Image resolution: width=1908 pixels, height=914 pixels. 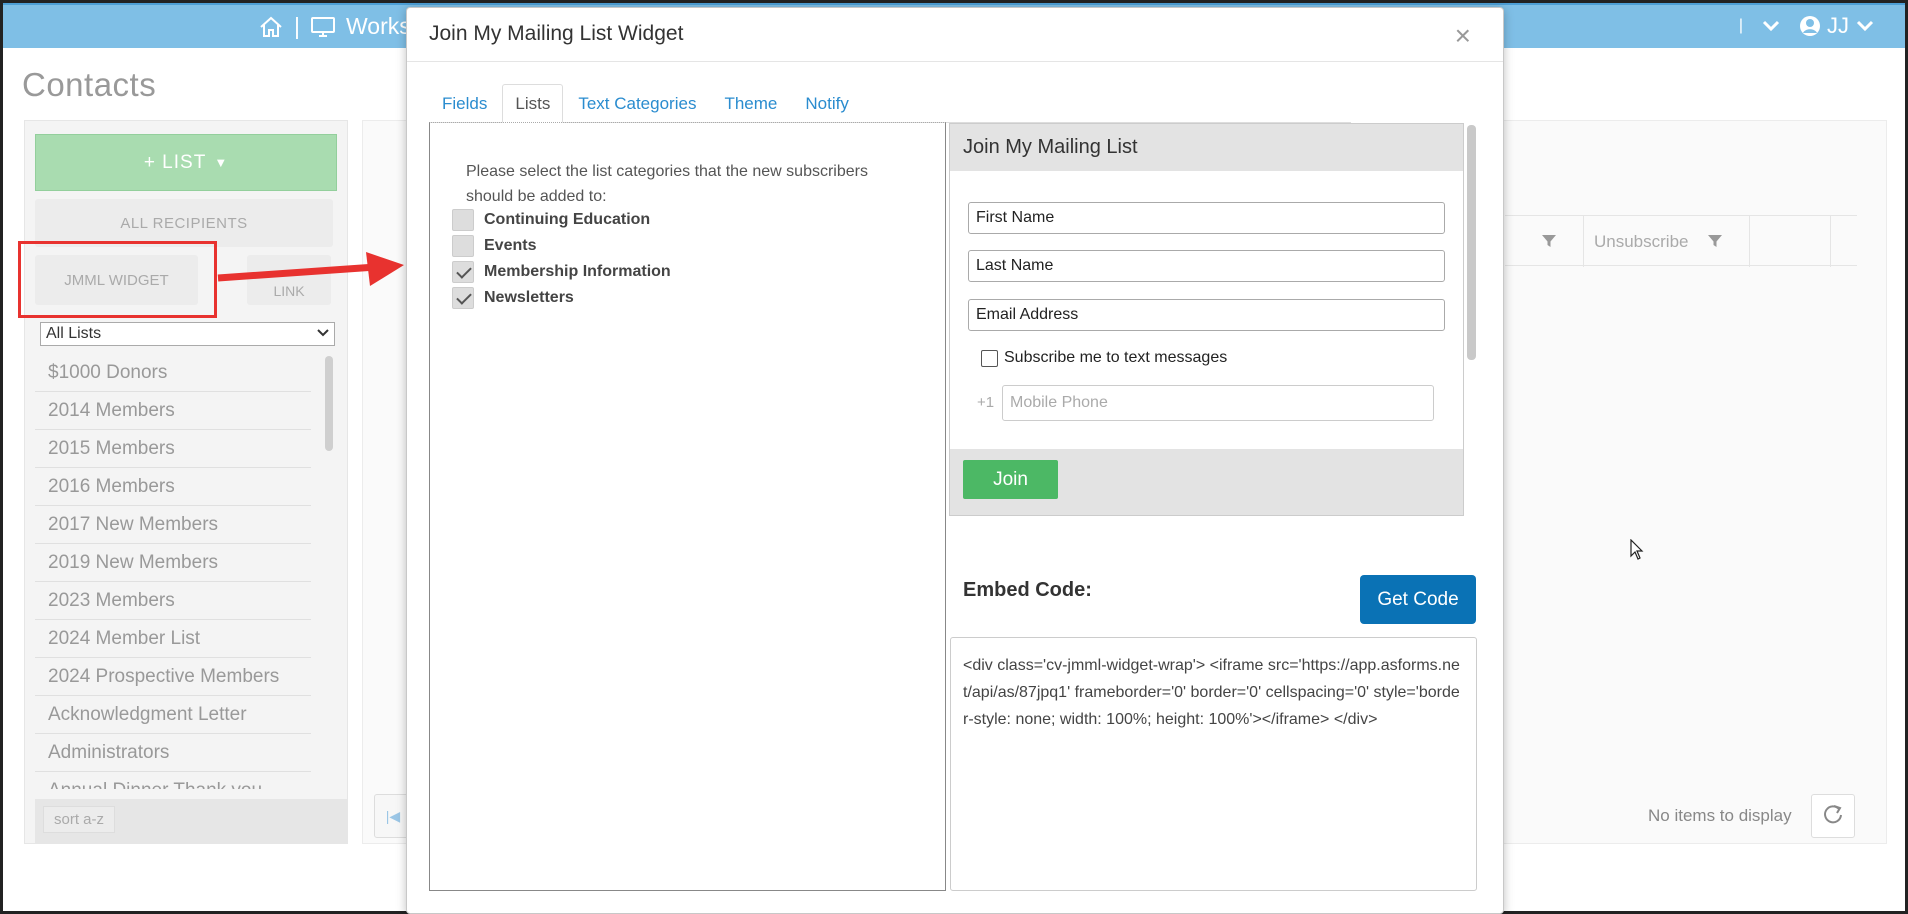 What do you see at coordinates (173, 449) in the screenshot?
I see `list-item: 2015 Members` at bounding box center [173, 449].